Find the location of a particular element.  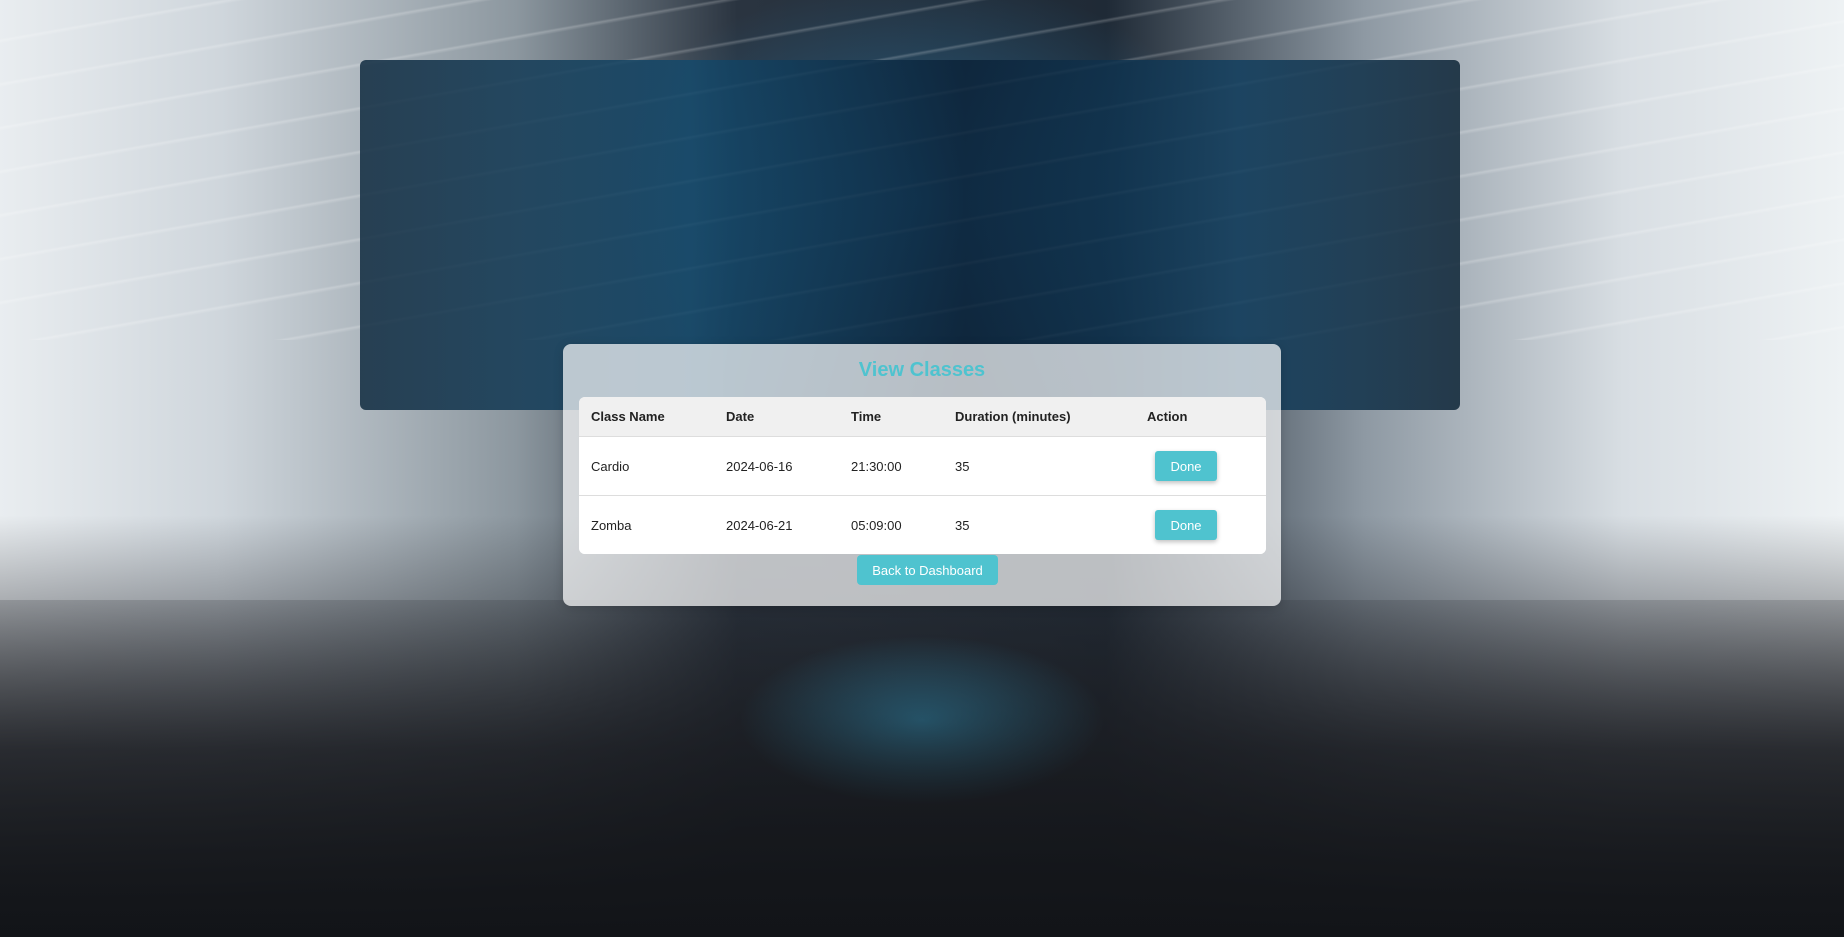

cell-date: 2024-06-16 is located at coordinates (776, 466).